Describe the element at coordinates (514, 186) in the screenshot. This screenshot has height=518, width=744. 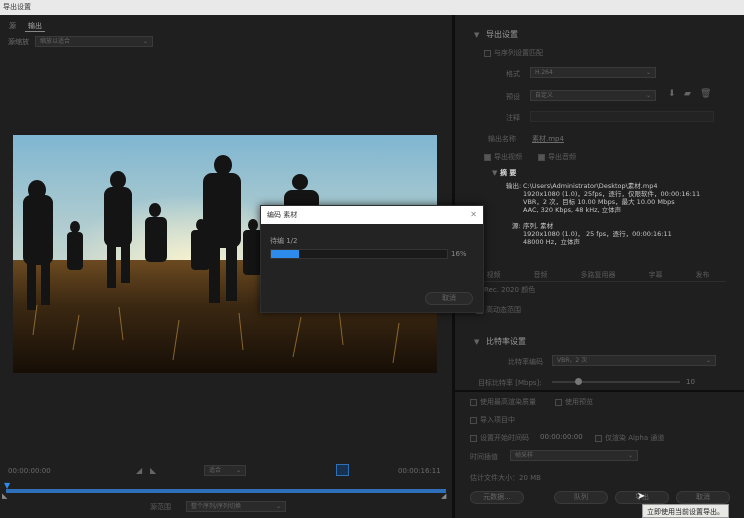
I see `summary-output-label: 输出:` at that location.